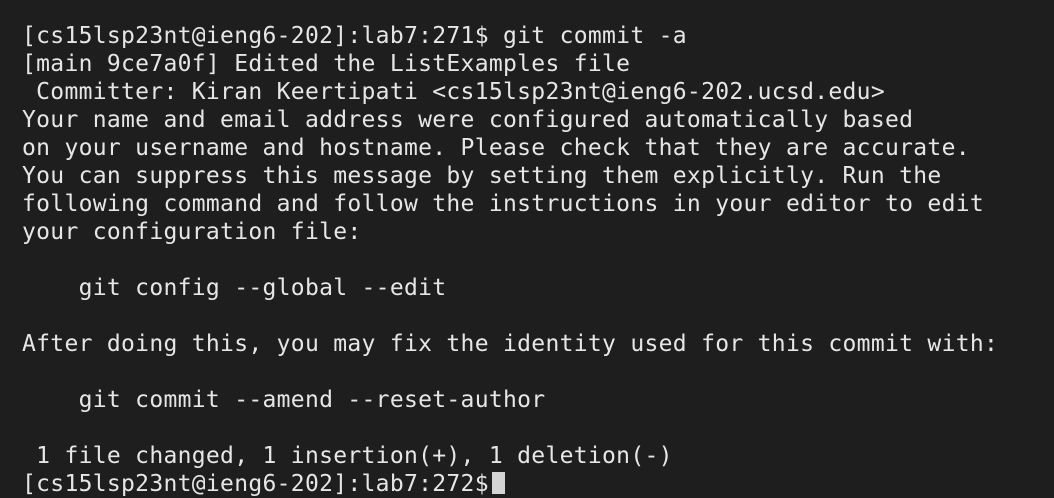 This screenshot has width=1054, height=498. Describe the element at coordinates (284, 400) in the screenshot. I see `terminal-line: git commit --amend --reset-author` at that location.